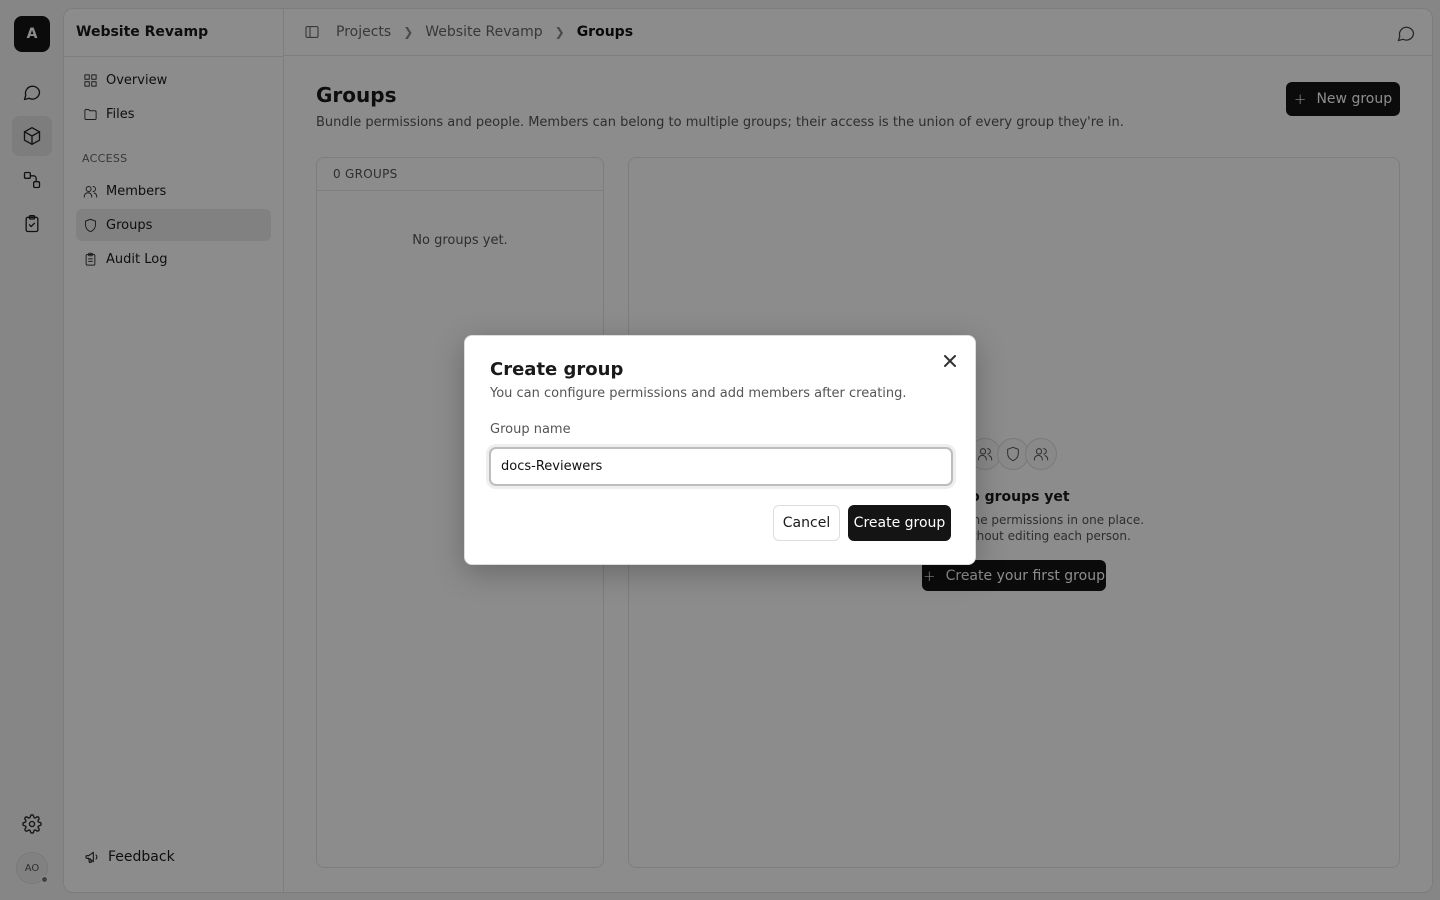 The height and width of the screenshot is (900, 1440). What do you see at coordinates (721, 466) in the screenshot?
I see `group-name-input` at bounding box center [721, 466].